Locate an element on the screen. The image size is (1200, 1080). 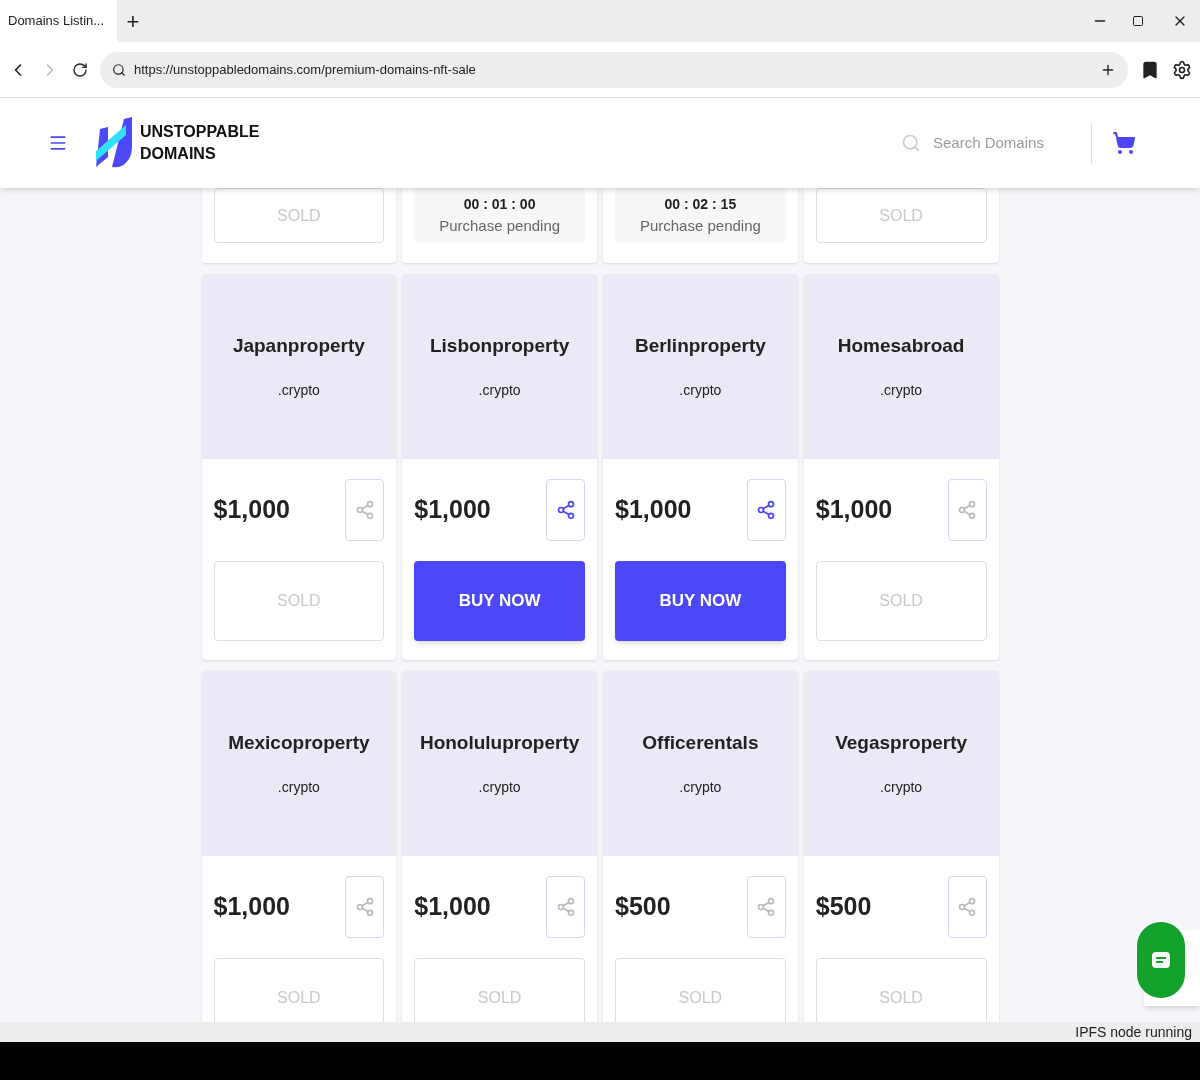
domain-name: Japanproperty is located at coordinates (298, 345).